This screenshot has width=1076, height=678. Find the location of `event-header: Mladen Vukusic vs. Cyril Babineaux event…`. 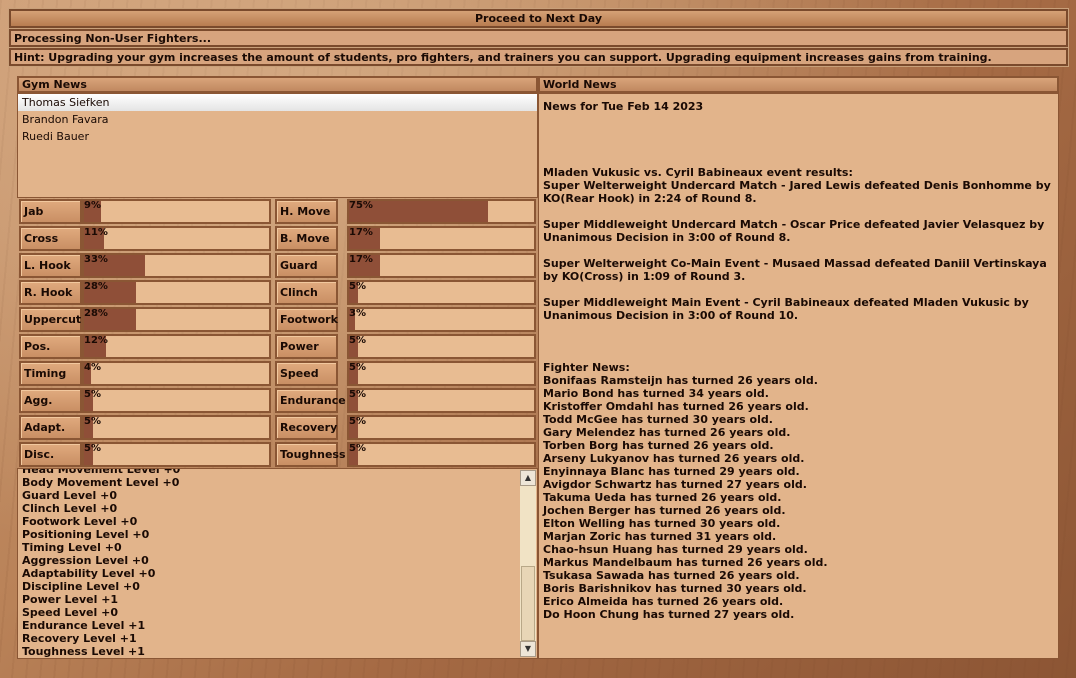

event-header: Mladen Vukusic vs. Cyril Babineaux event… is located at coordinates (698, 172).